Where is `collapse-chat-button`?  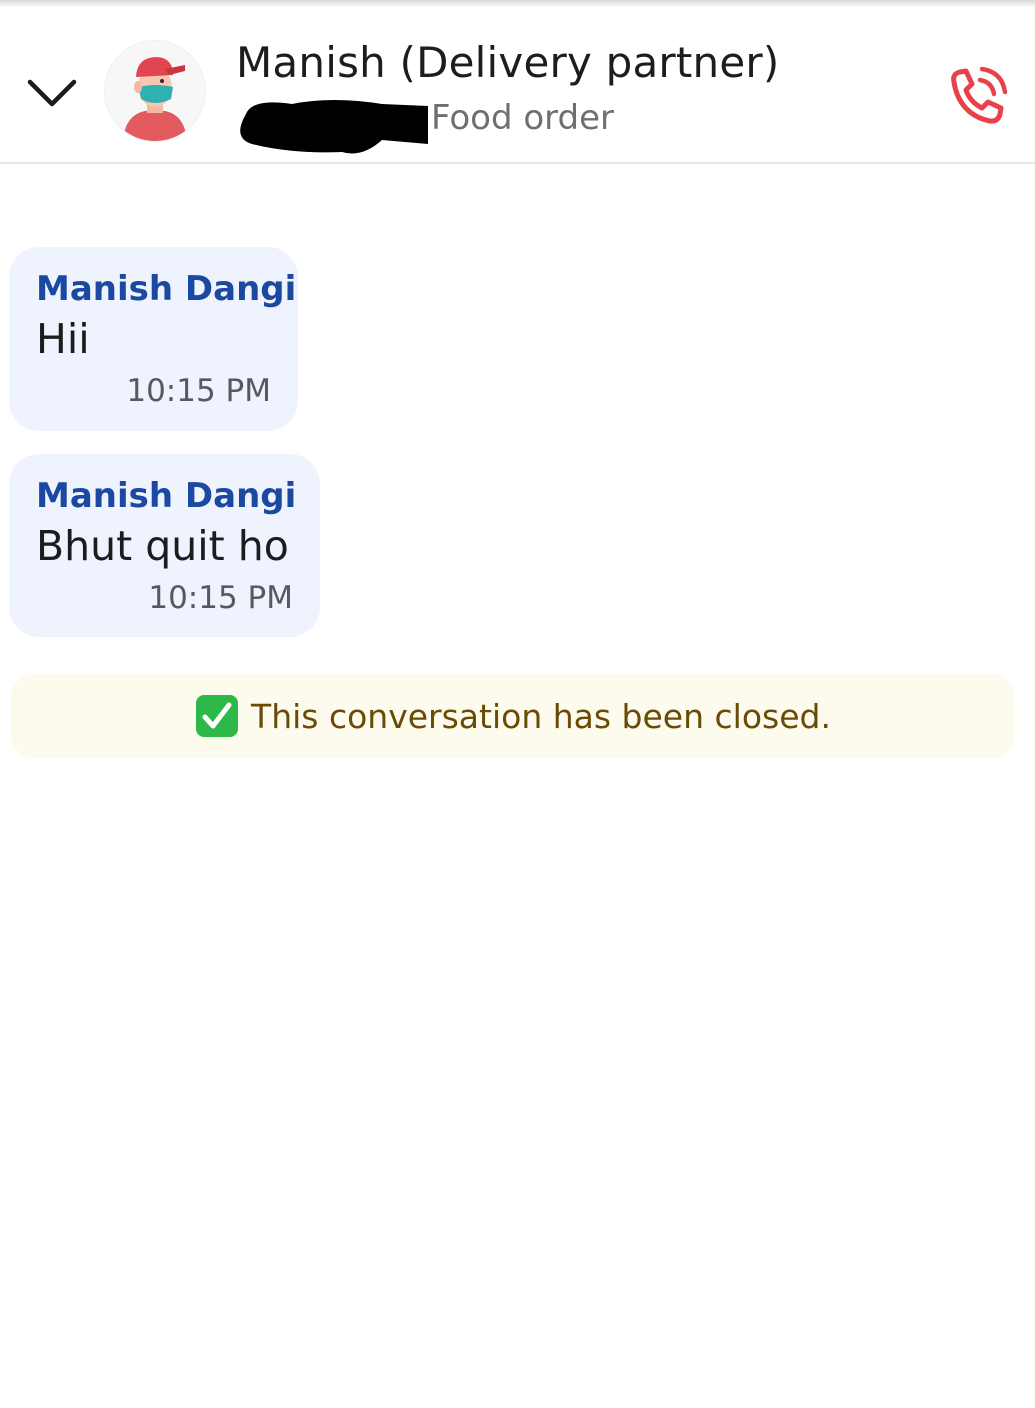 collapse-chat-button is located at coordinates (52, 92).